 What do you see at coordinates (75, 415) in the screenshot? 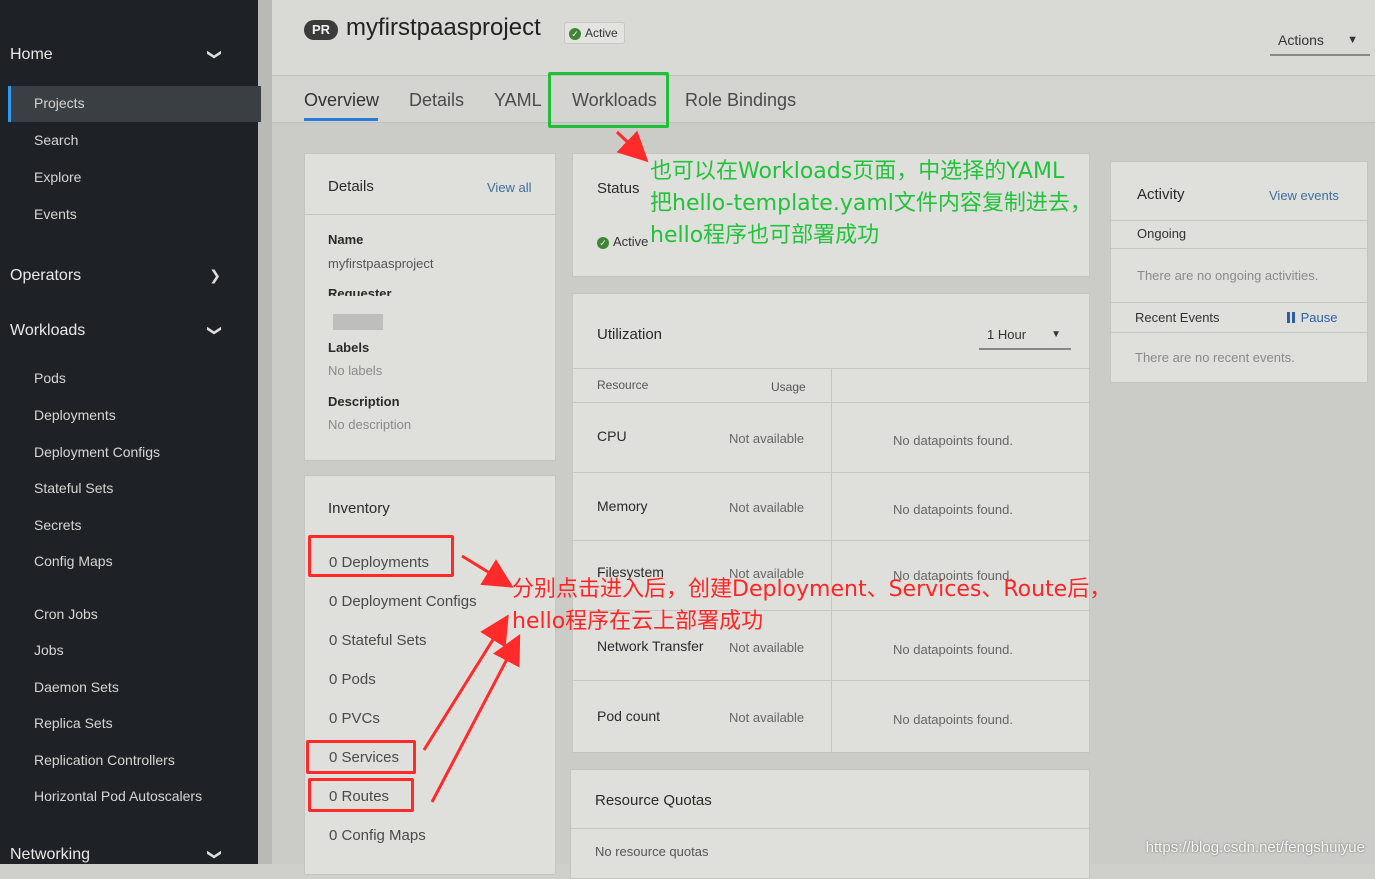
I see `sidebar-item-deployments: Deployments` at bounding box center [75, 415].